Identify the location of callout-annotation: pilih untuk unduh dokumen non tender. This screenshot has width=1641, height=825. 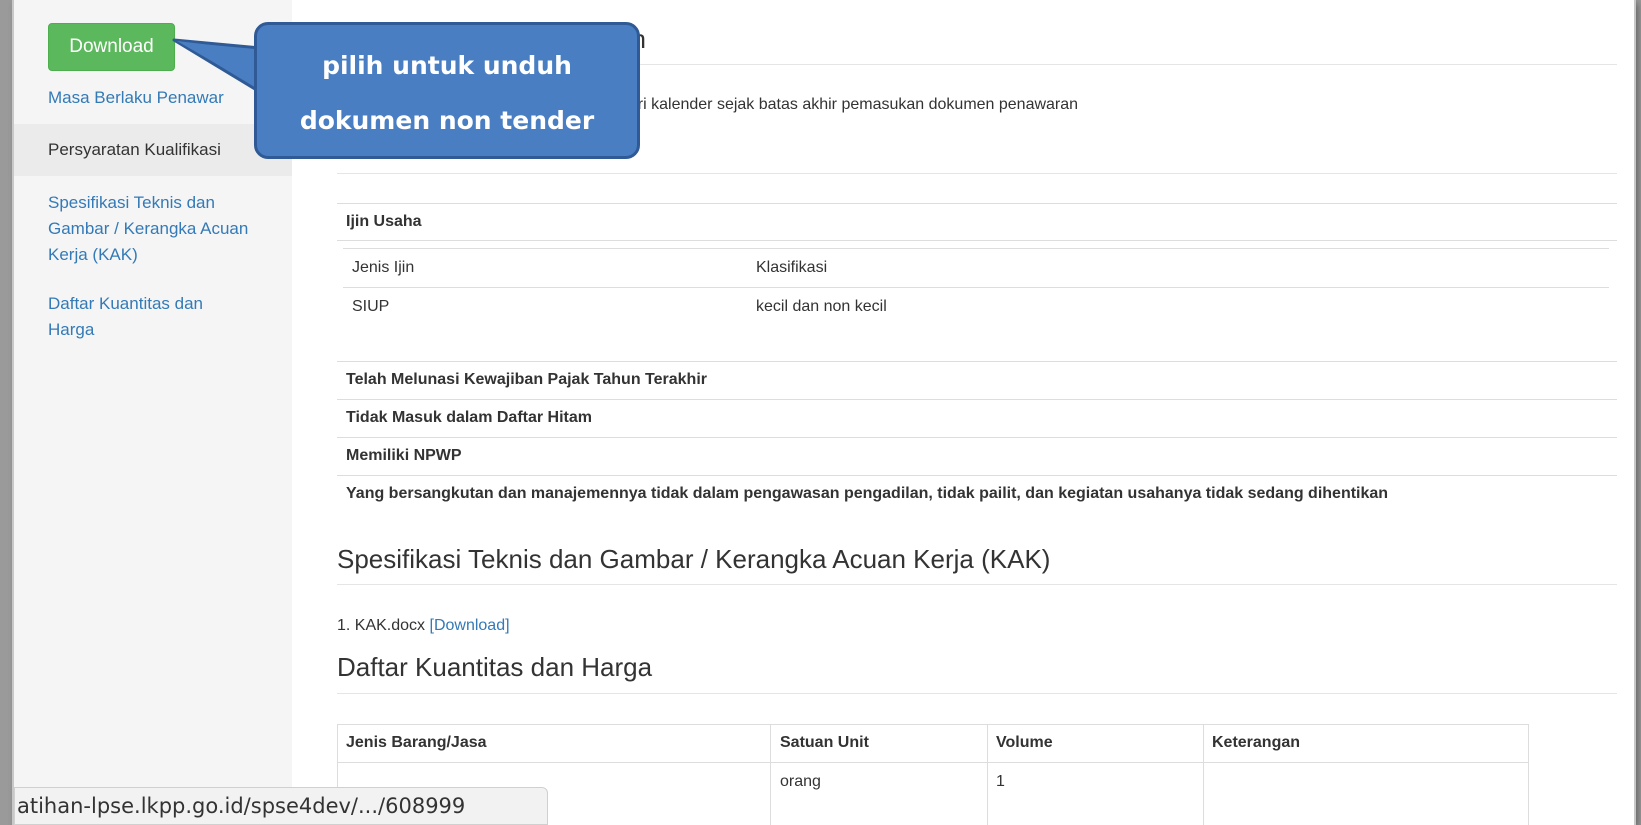
(447, 90).